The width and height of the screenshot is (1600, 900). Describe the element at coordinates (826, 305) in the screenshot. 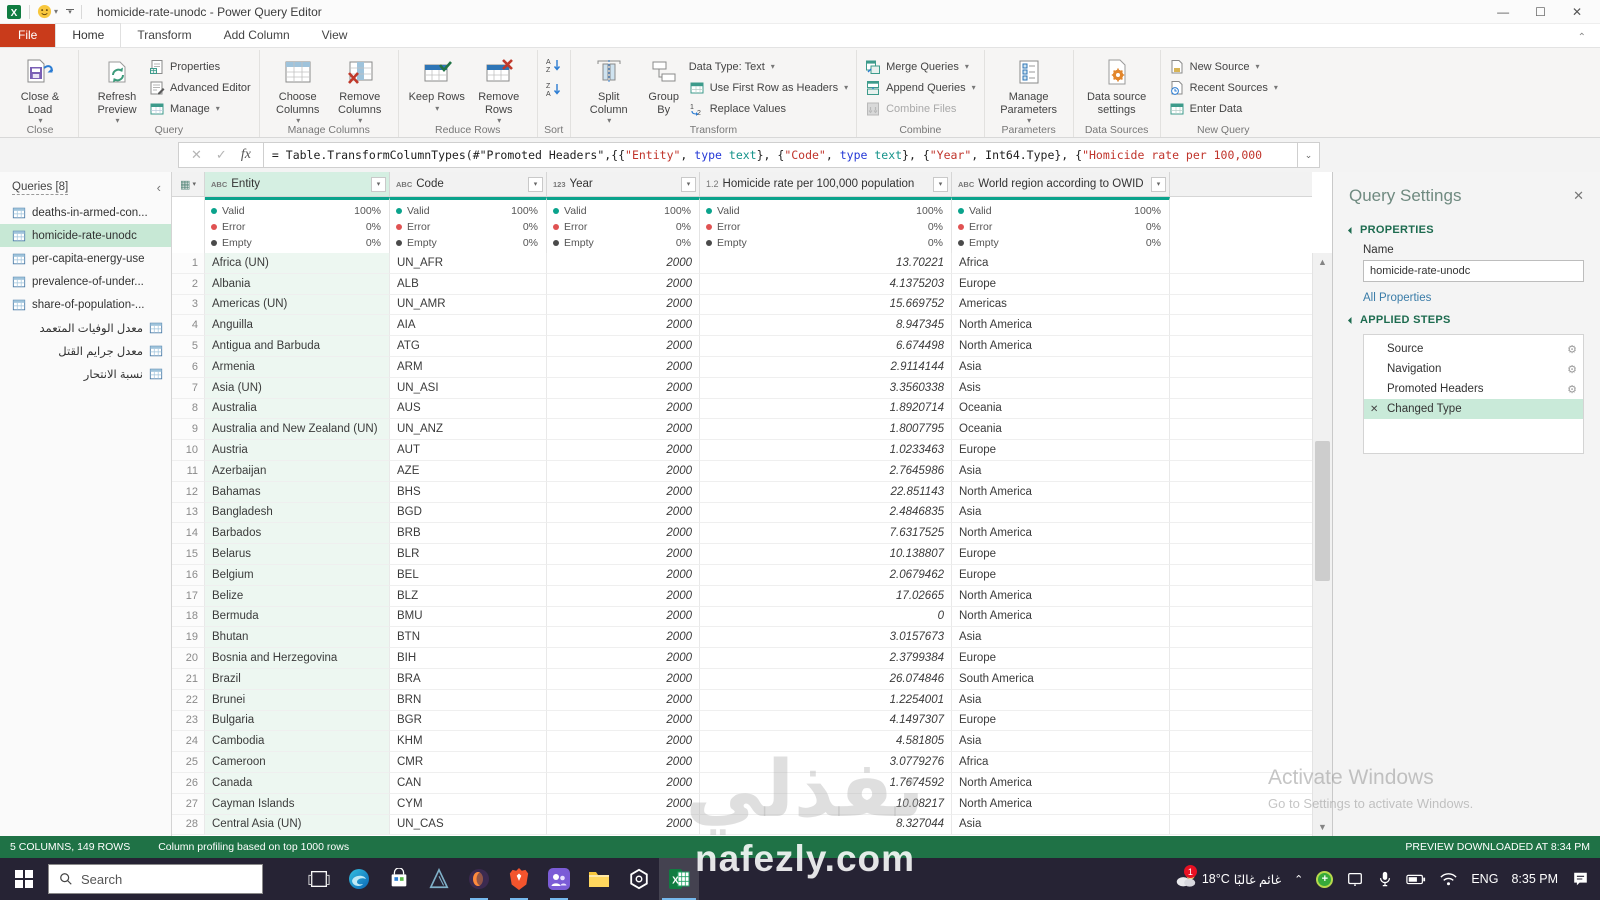

I see `cell-homicide-rate: 15.669752` at that location.